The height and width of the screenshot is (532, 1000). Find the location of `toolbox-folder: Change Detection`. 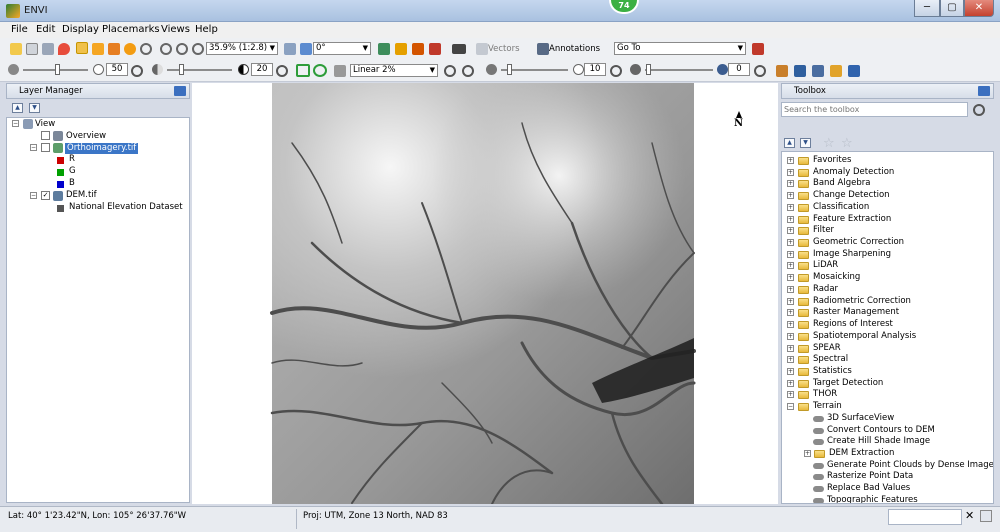

toolbox-folder: Change Detection is located at coordinates (851, 195).